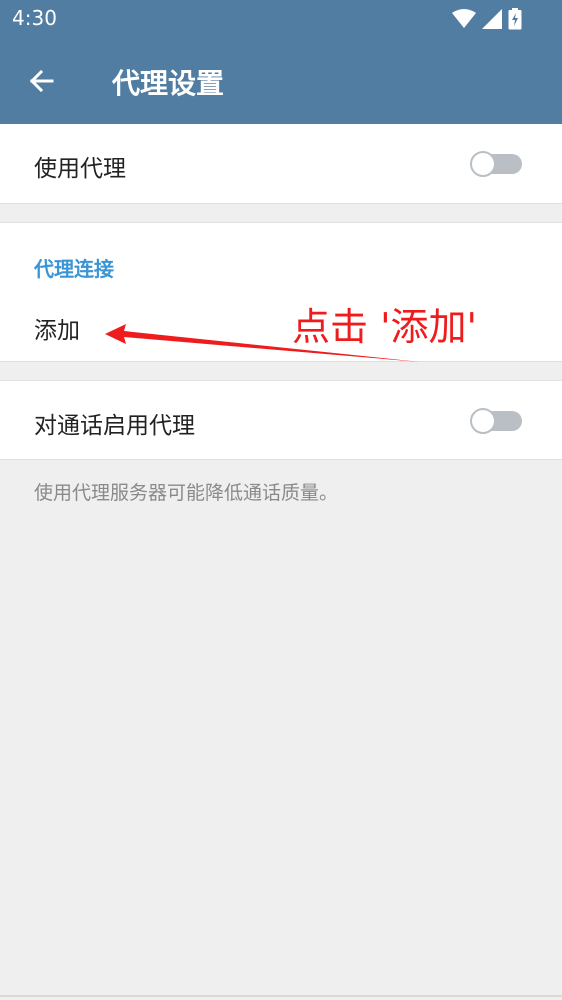 Image resolution: width=562 pixels, height=1000 pixels. I want to click on calls-proxy-toggle, so click(496, 421).